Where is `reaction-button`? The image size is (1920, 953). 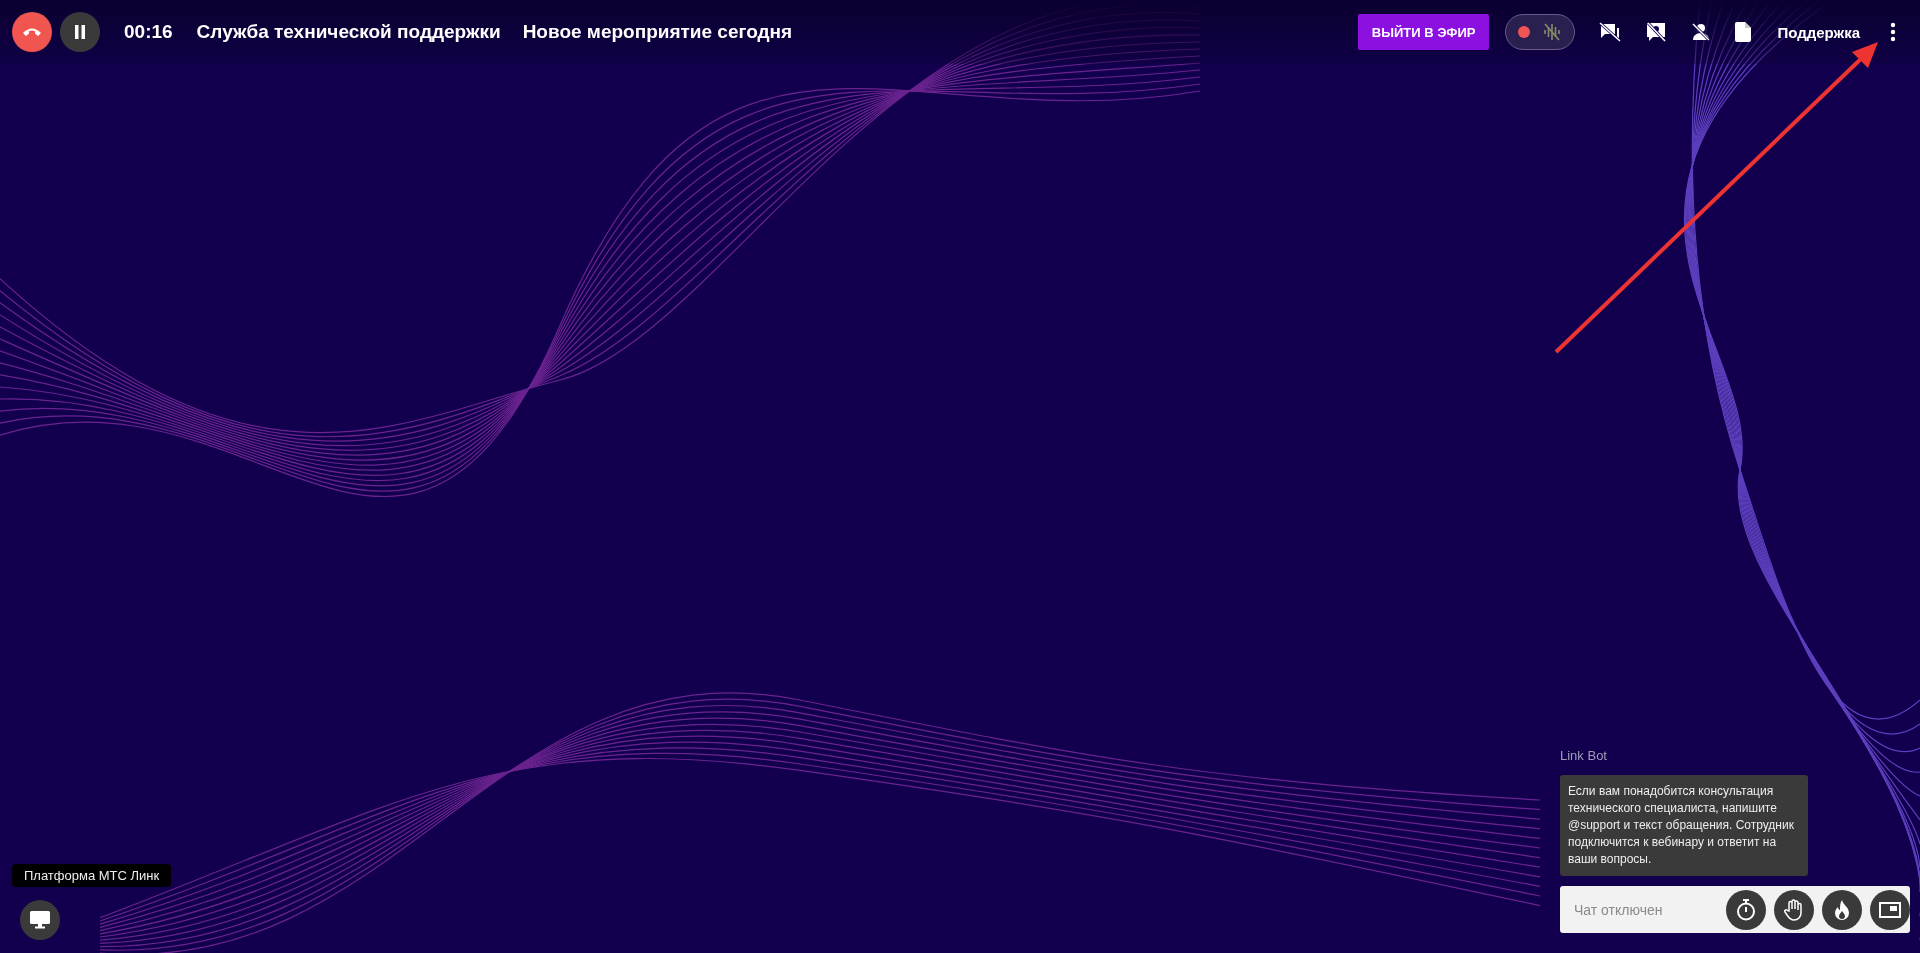 reaction-button is located at coordinates (1842, 909).